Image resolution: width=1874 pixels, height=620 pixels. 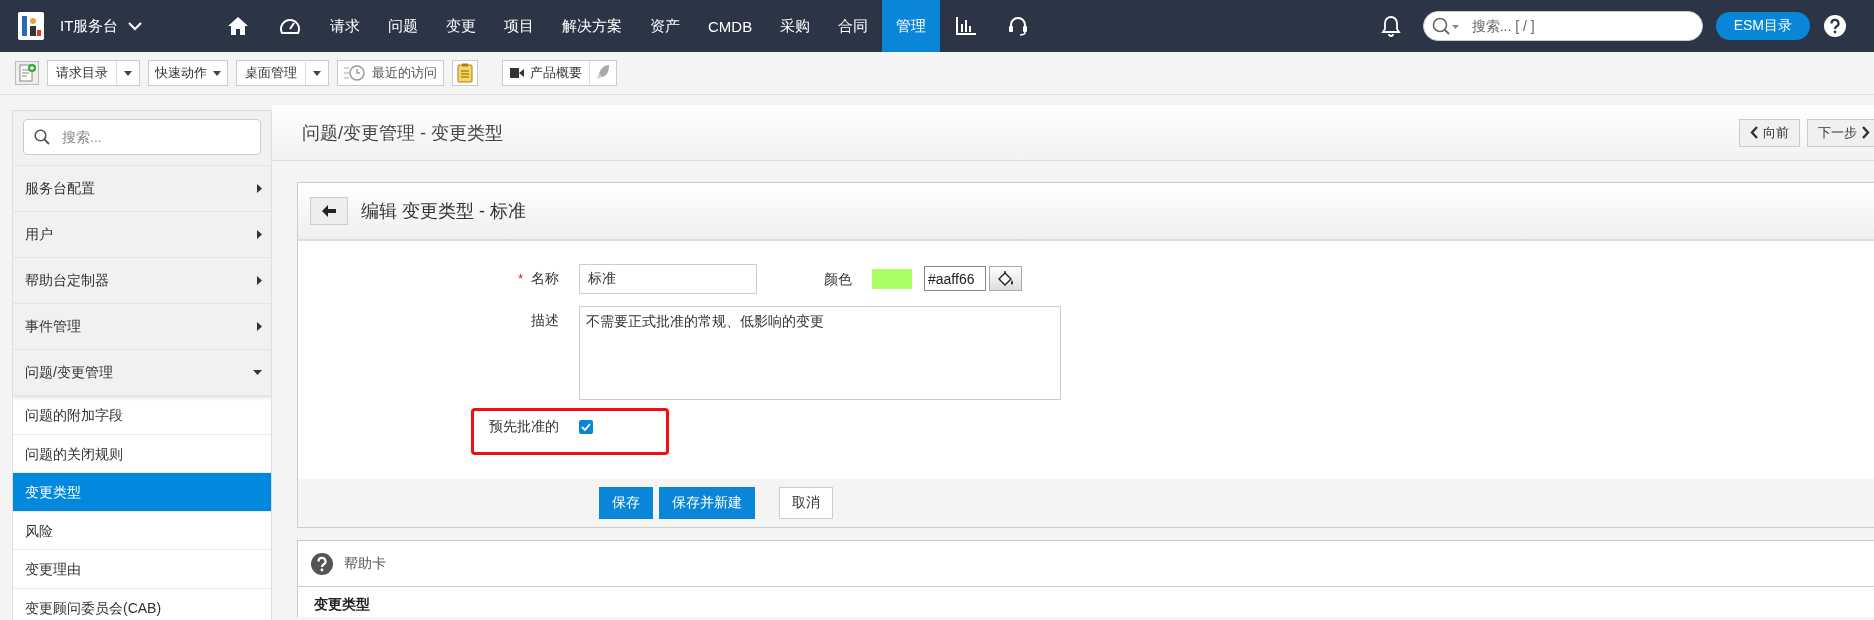 What do you see at coordinates (290, 26) in the screenshot?
I see `speedometer-icon` at bounding box center [290, 26].